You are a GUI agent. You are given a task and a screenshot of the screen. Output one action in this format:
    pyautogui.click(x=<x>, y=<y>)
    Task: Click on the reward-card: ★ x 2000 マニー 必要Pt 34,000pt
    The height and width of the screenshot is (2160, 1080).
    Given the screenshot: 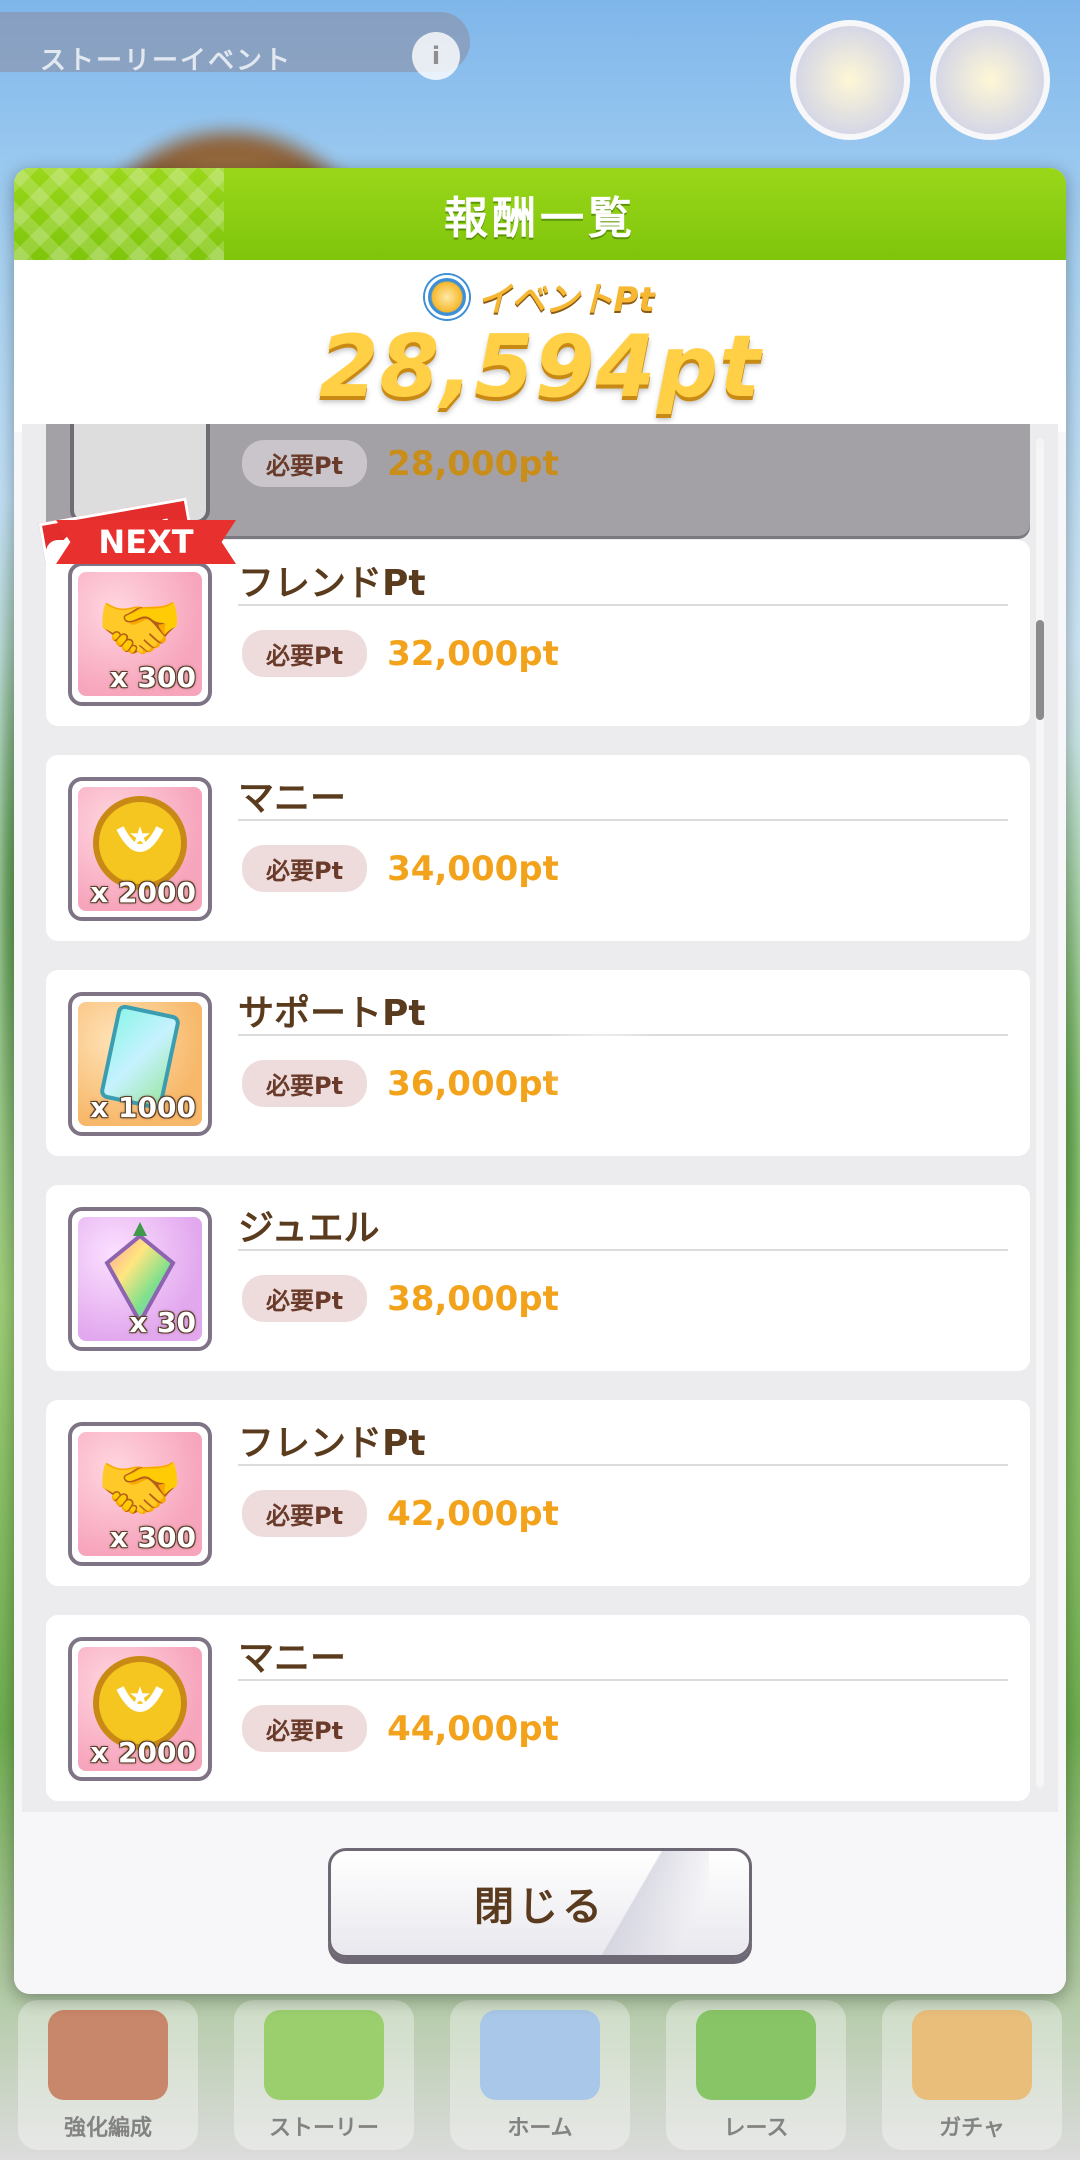 What is the action you would take?
    pyautogui.click(x=538, y=848)
    